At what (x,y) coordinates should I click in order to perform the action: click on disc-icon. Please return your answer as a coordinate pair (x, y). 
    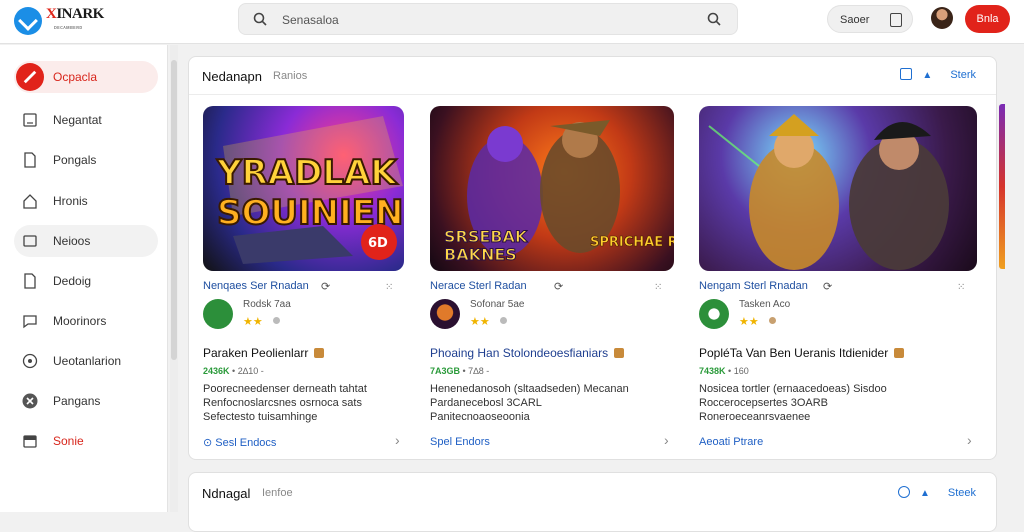
    Looking at the image, I should click on (30, 361).